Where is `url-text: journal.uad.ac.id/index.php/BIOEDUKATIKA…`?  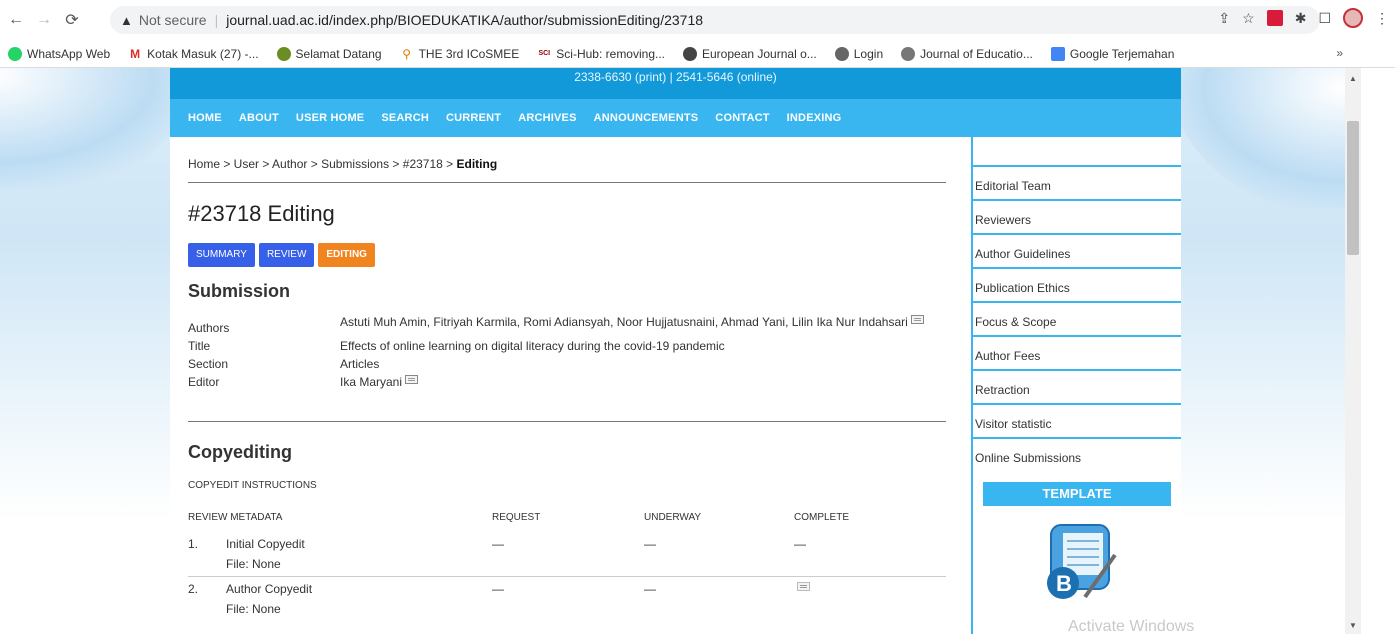 url-text: journal.uad.ac.id/index.php/BIOEDUKATIKA… is located at coordinates (465, 20).